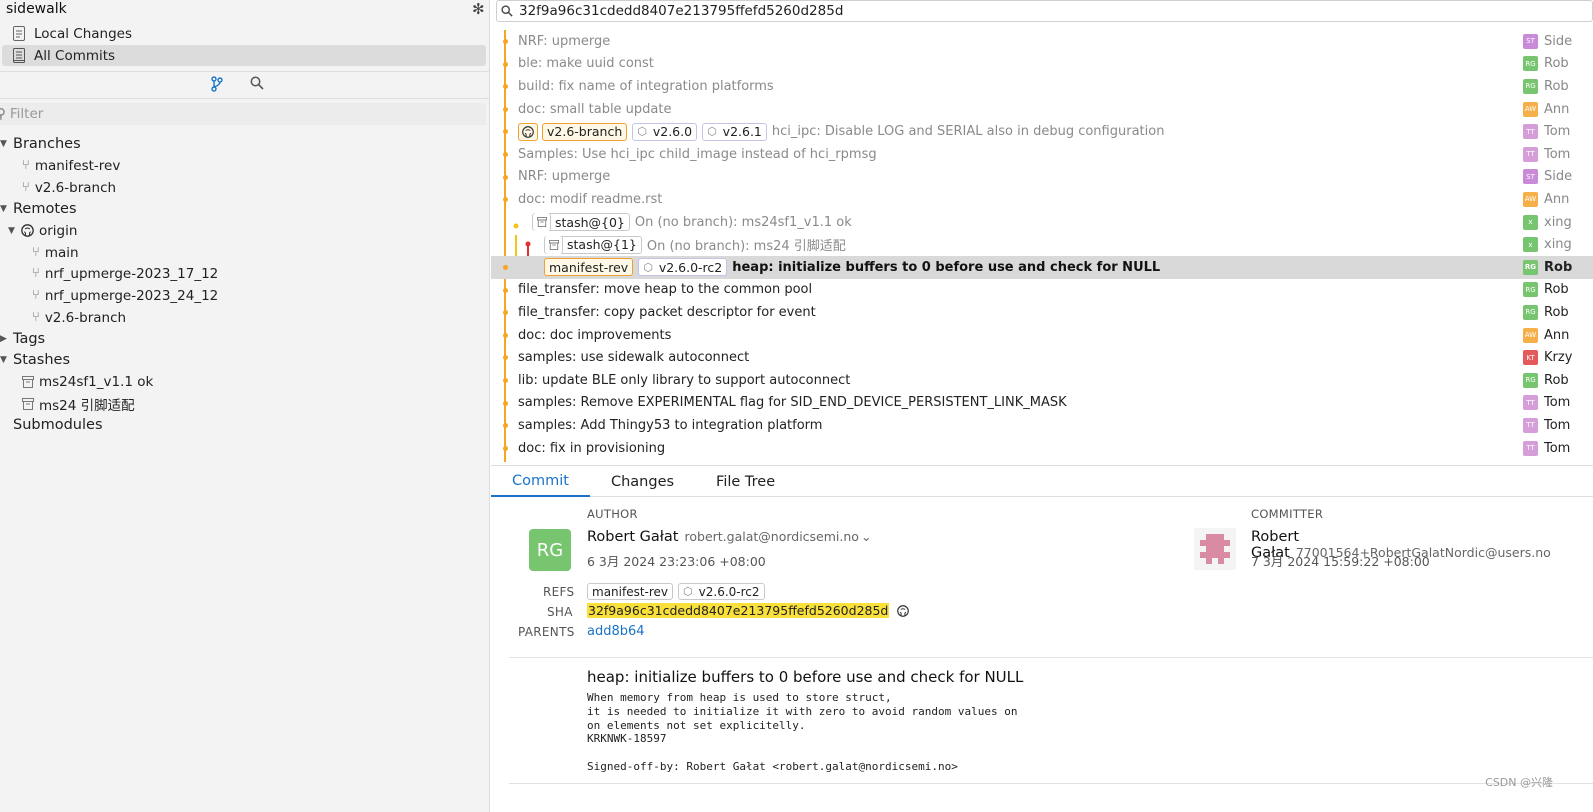  What do you see at coordinates (58, 424) in the screenshot?
I see `tree-submodules-header: Submodules` at bounding box center [58, 424].